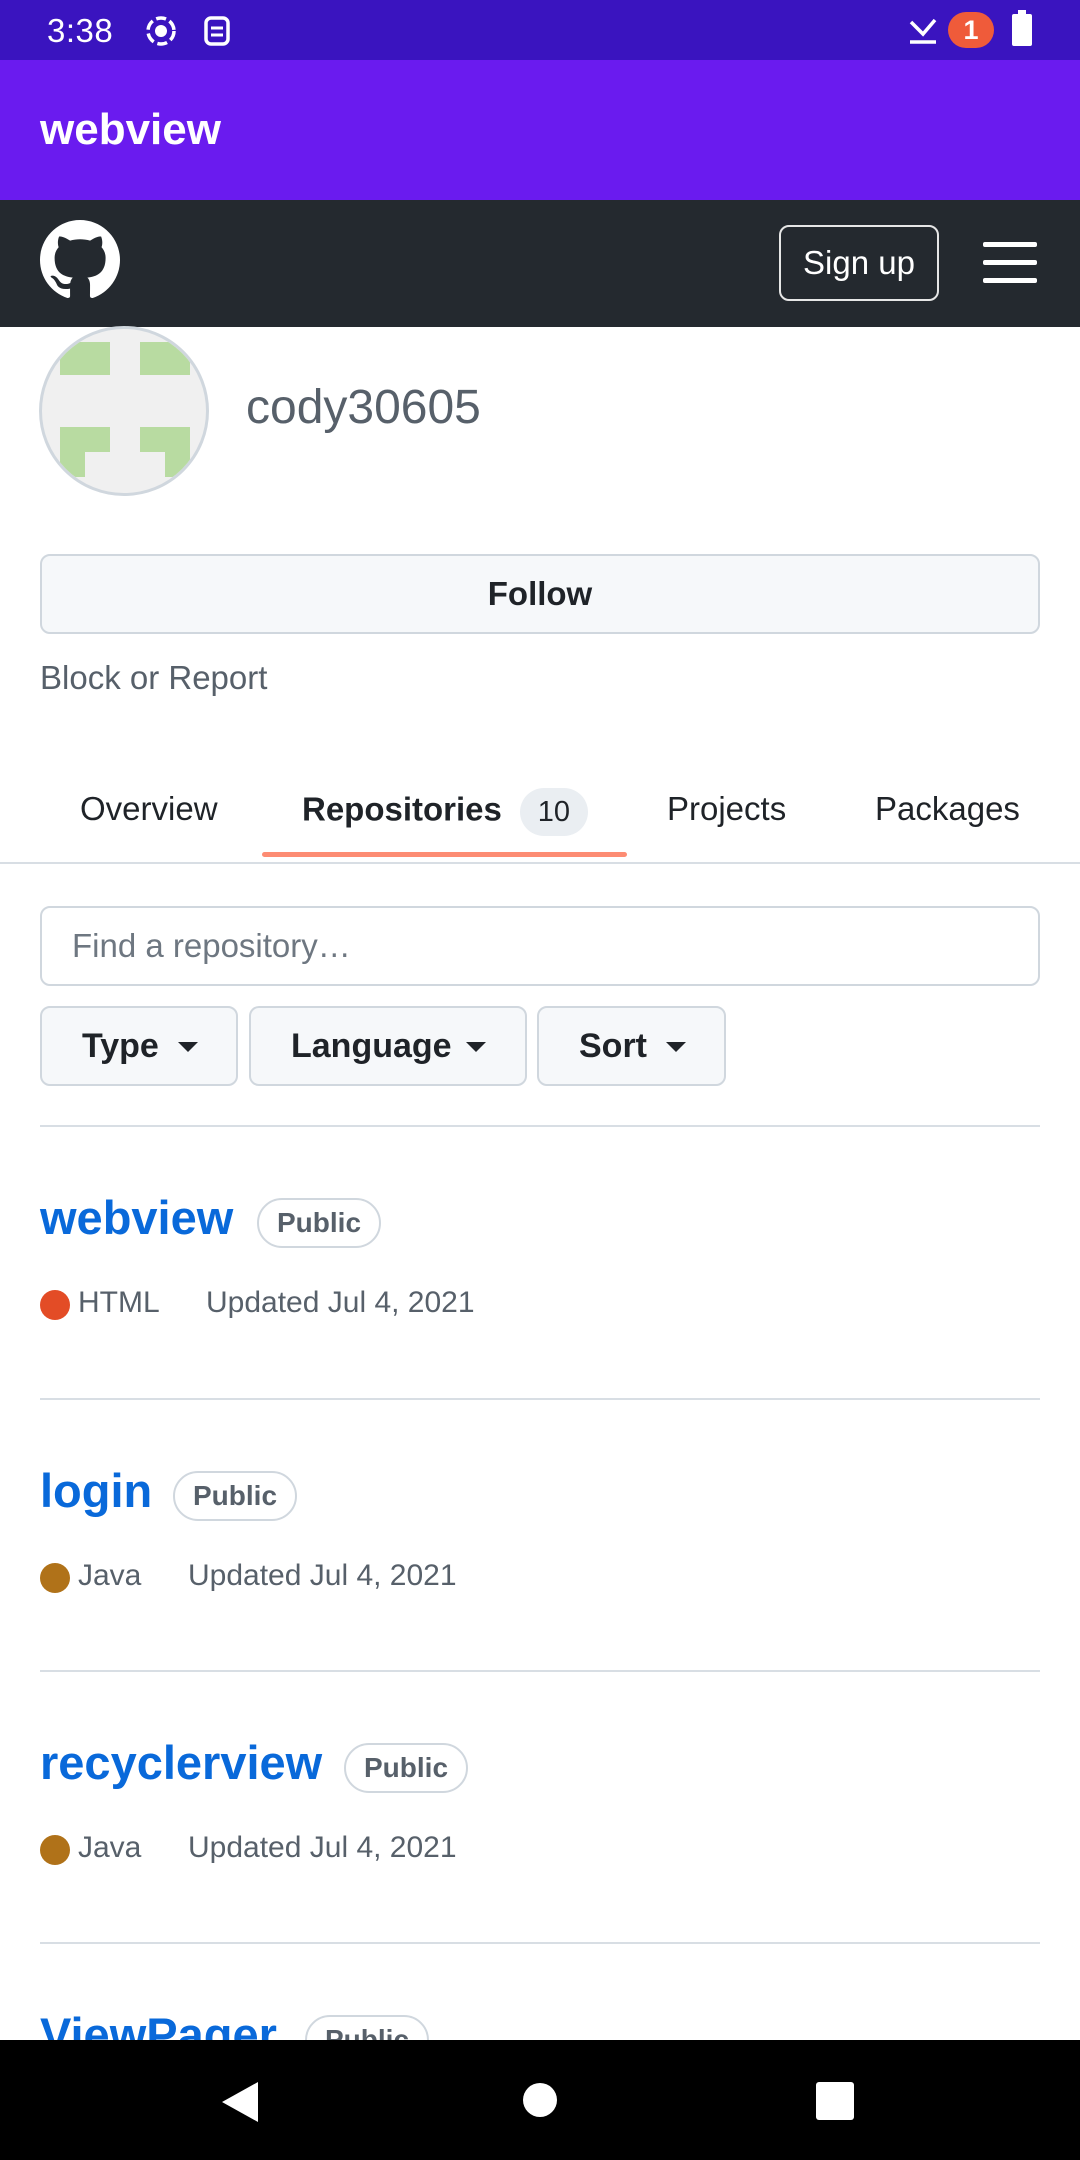 Image resolution: width=1080 pixels, height=2160 pixels. Describe the element at coordinates (96, 1490) in the screenshot. I see `repo-name-link: login` at that location.